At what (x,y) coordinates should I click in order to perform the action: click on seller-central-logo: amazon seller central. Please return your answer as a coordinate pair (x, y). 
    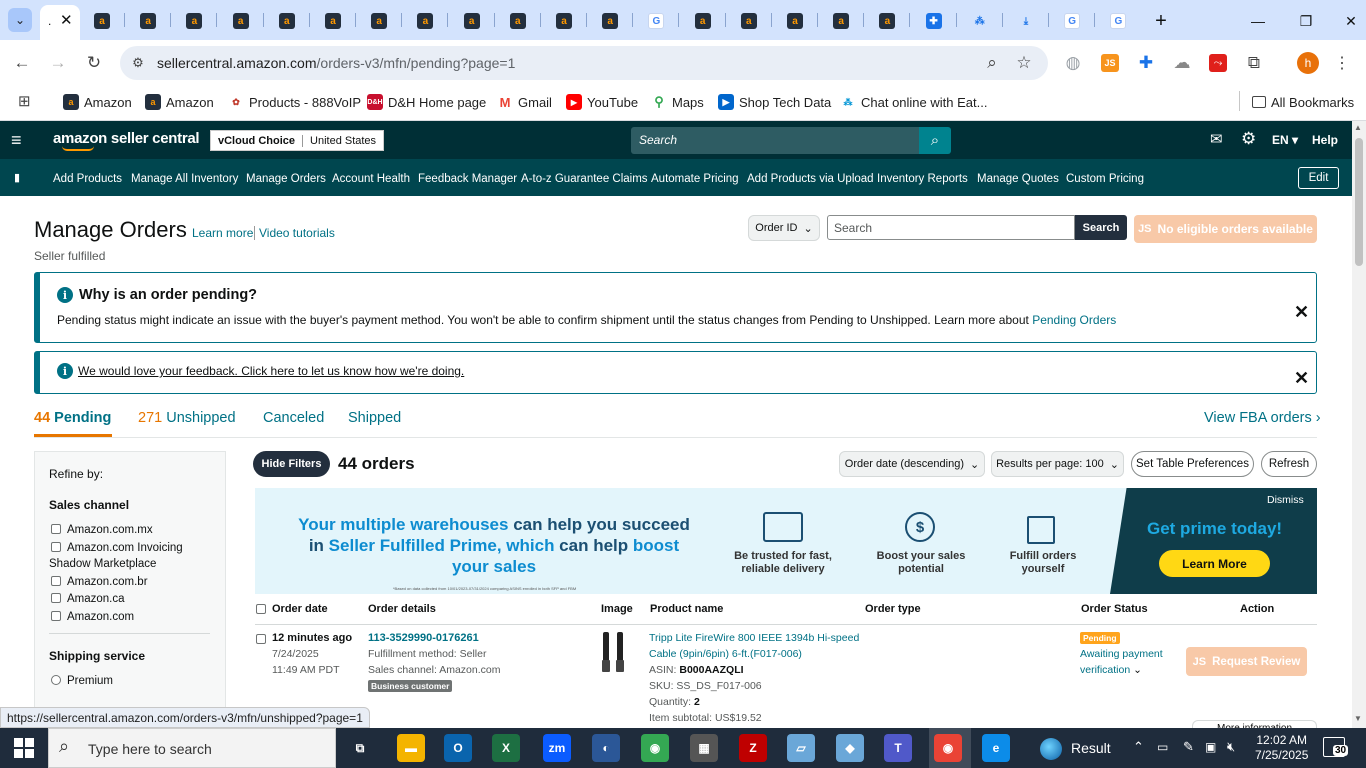
    Looking at the image, I should click on (126, 138).